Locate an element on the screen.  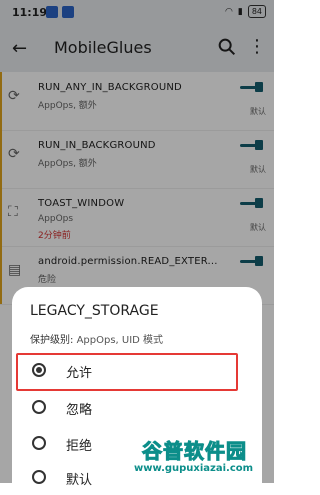
option-label: 默认 is located at coordinates (79, 480).